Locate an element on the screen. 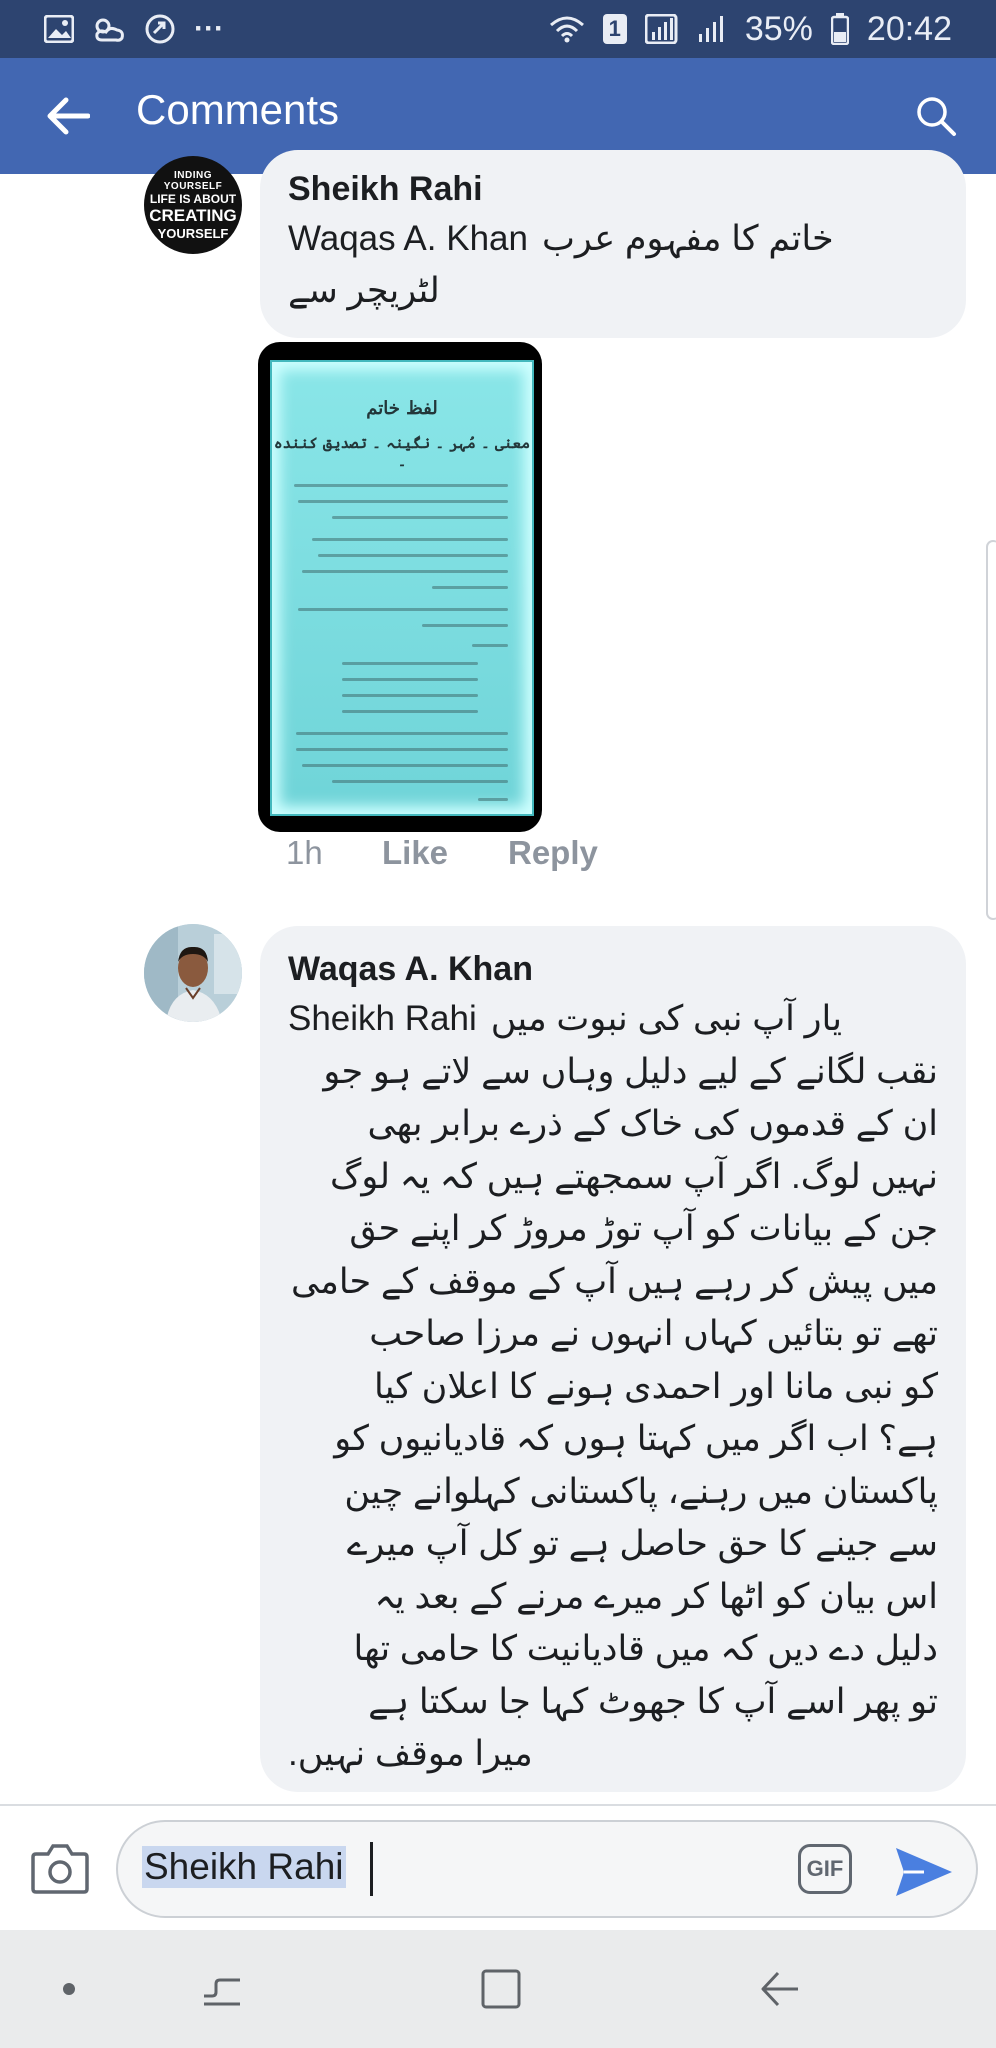 This screenshot has height=2048, width=996. comment-text-line: Sheikh Rahi یار آپ نبی کی نبوت میں is located at coordinates (613, 1019).